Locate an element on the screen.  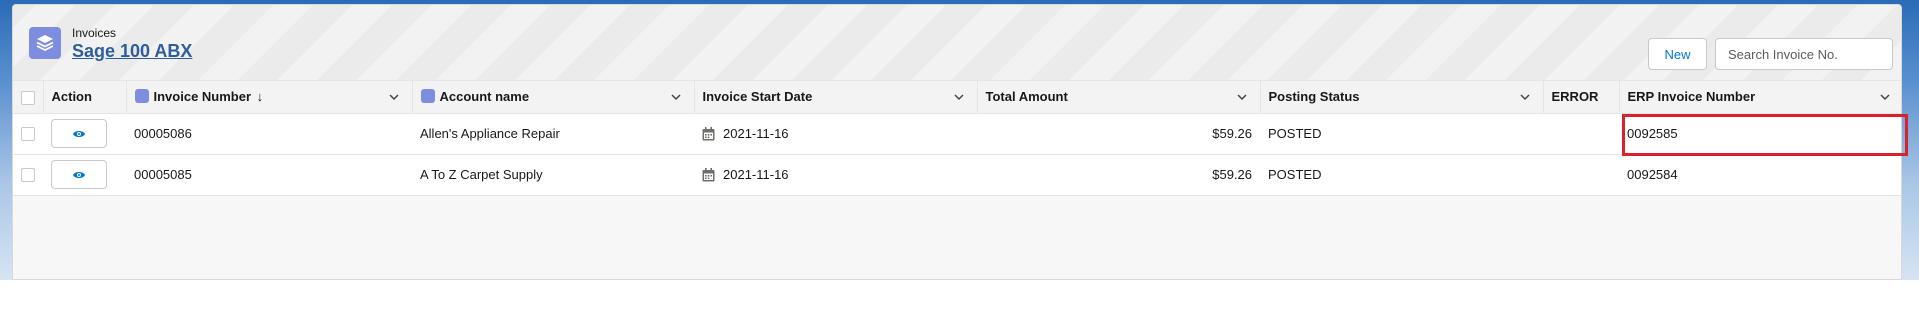
cell-erp-invoice-number: 0092585 is located at coordinates (1760, 134).